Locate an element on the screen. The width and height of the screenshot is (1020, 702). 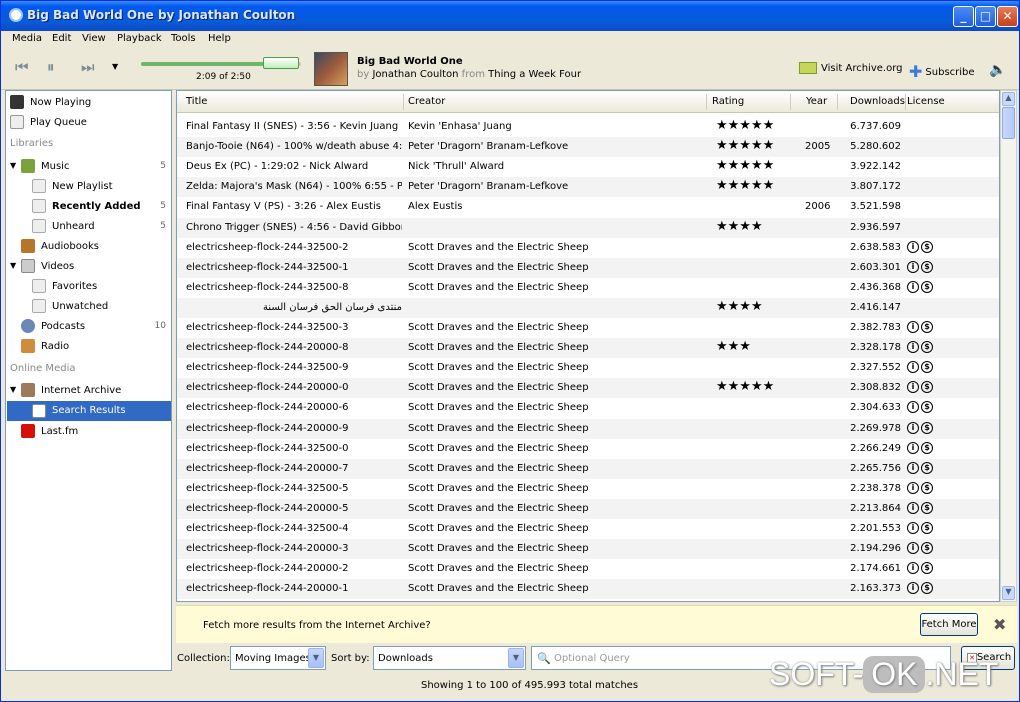
fetch-more-button: Fetch More is located at coordinates (949, 624).